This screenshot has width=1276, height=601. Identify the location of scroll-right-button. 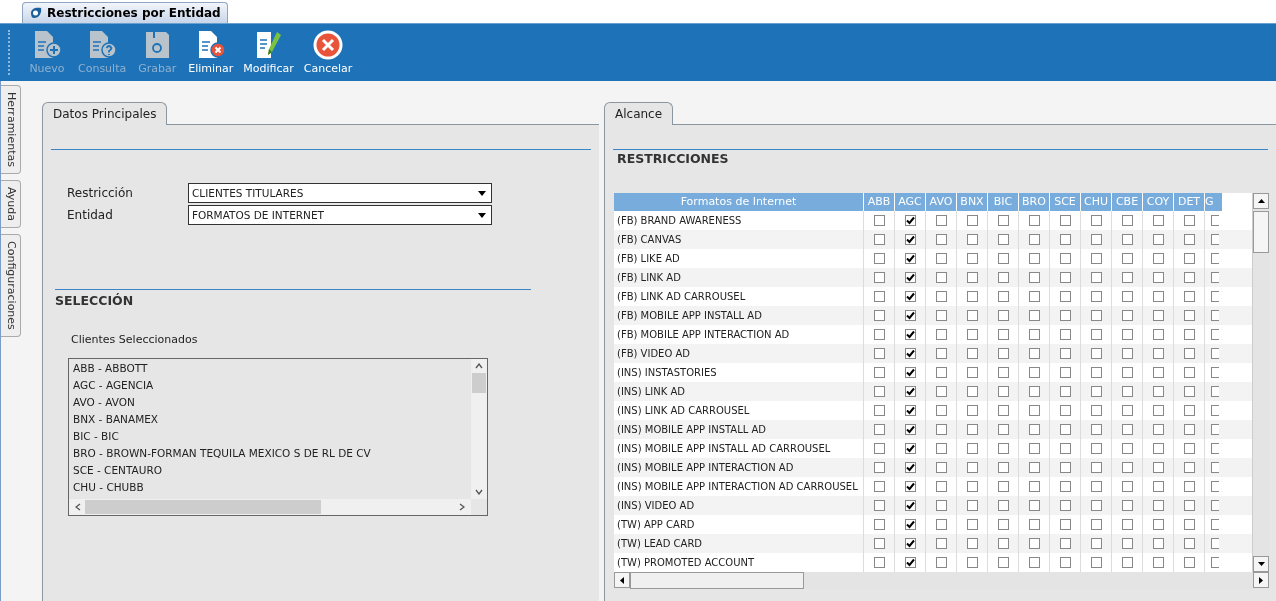
(1261, 580).